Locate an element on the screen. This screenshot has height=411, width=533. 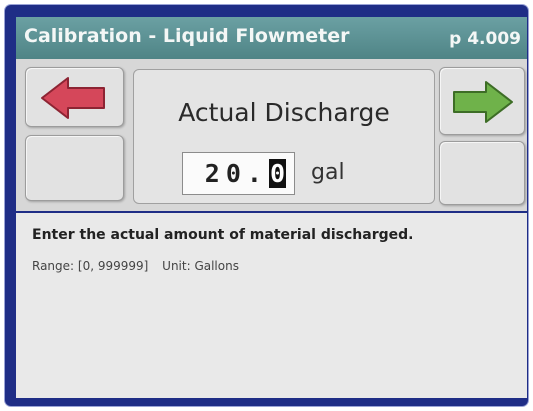
range-text: Range: [0, 999999] is located at coordinates (90, 266).